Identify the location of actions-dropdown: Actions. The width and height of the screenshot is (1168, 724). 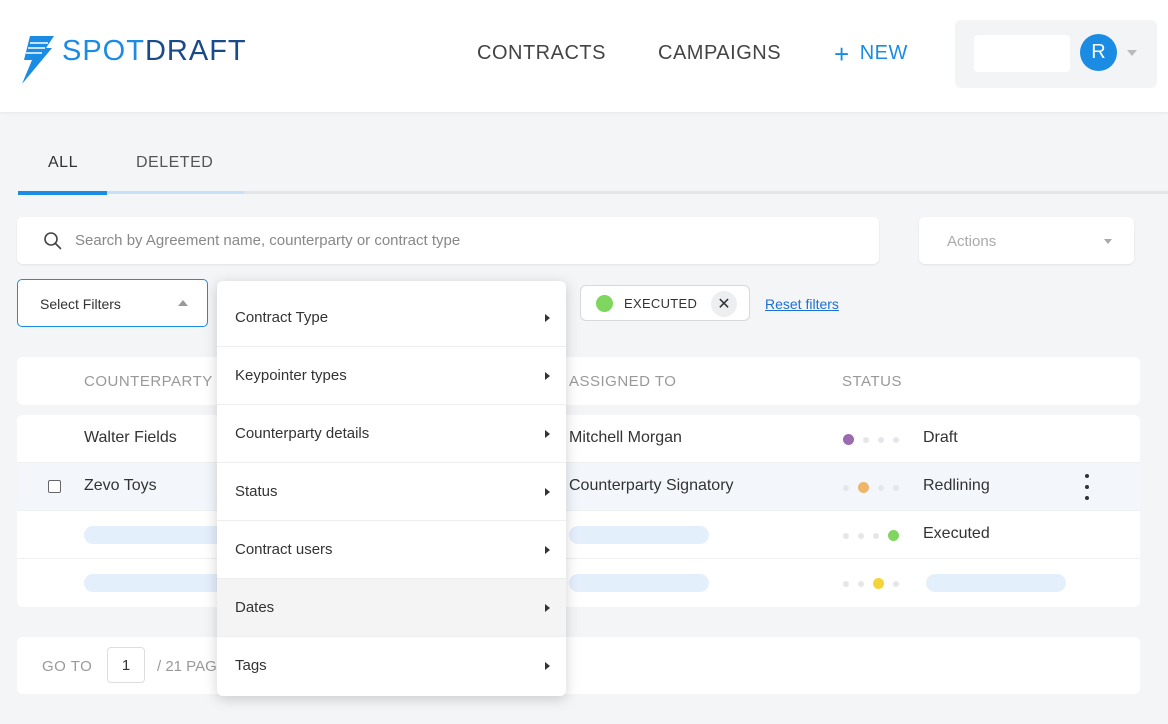
(1026, 240).